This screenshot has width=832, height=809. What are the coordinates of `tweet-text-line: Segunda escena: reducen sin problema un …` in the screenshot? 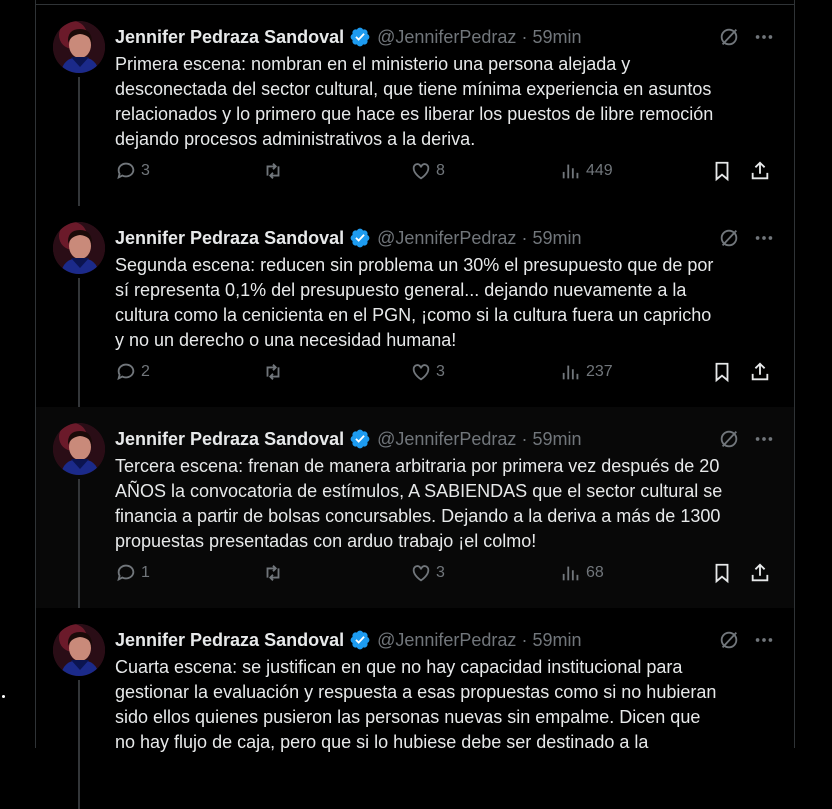 It's located at (414, 265).